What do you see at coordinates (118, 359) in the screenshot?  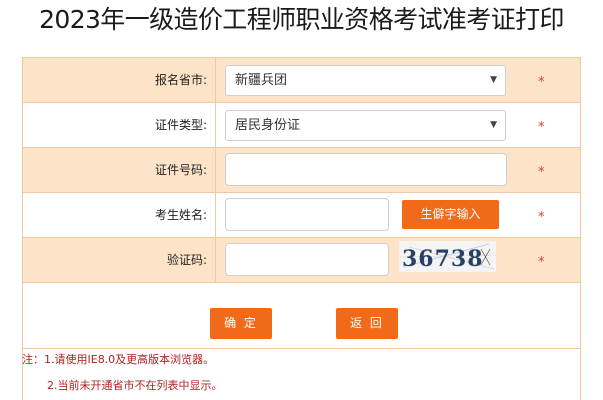 I see `note-line-1: 注：1.请使用IE8.0及更高版本浏览器。` at bounding box center [118, 359].